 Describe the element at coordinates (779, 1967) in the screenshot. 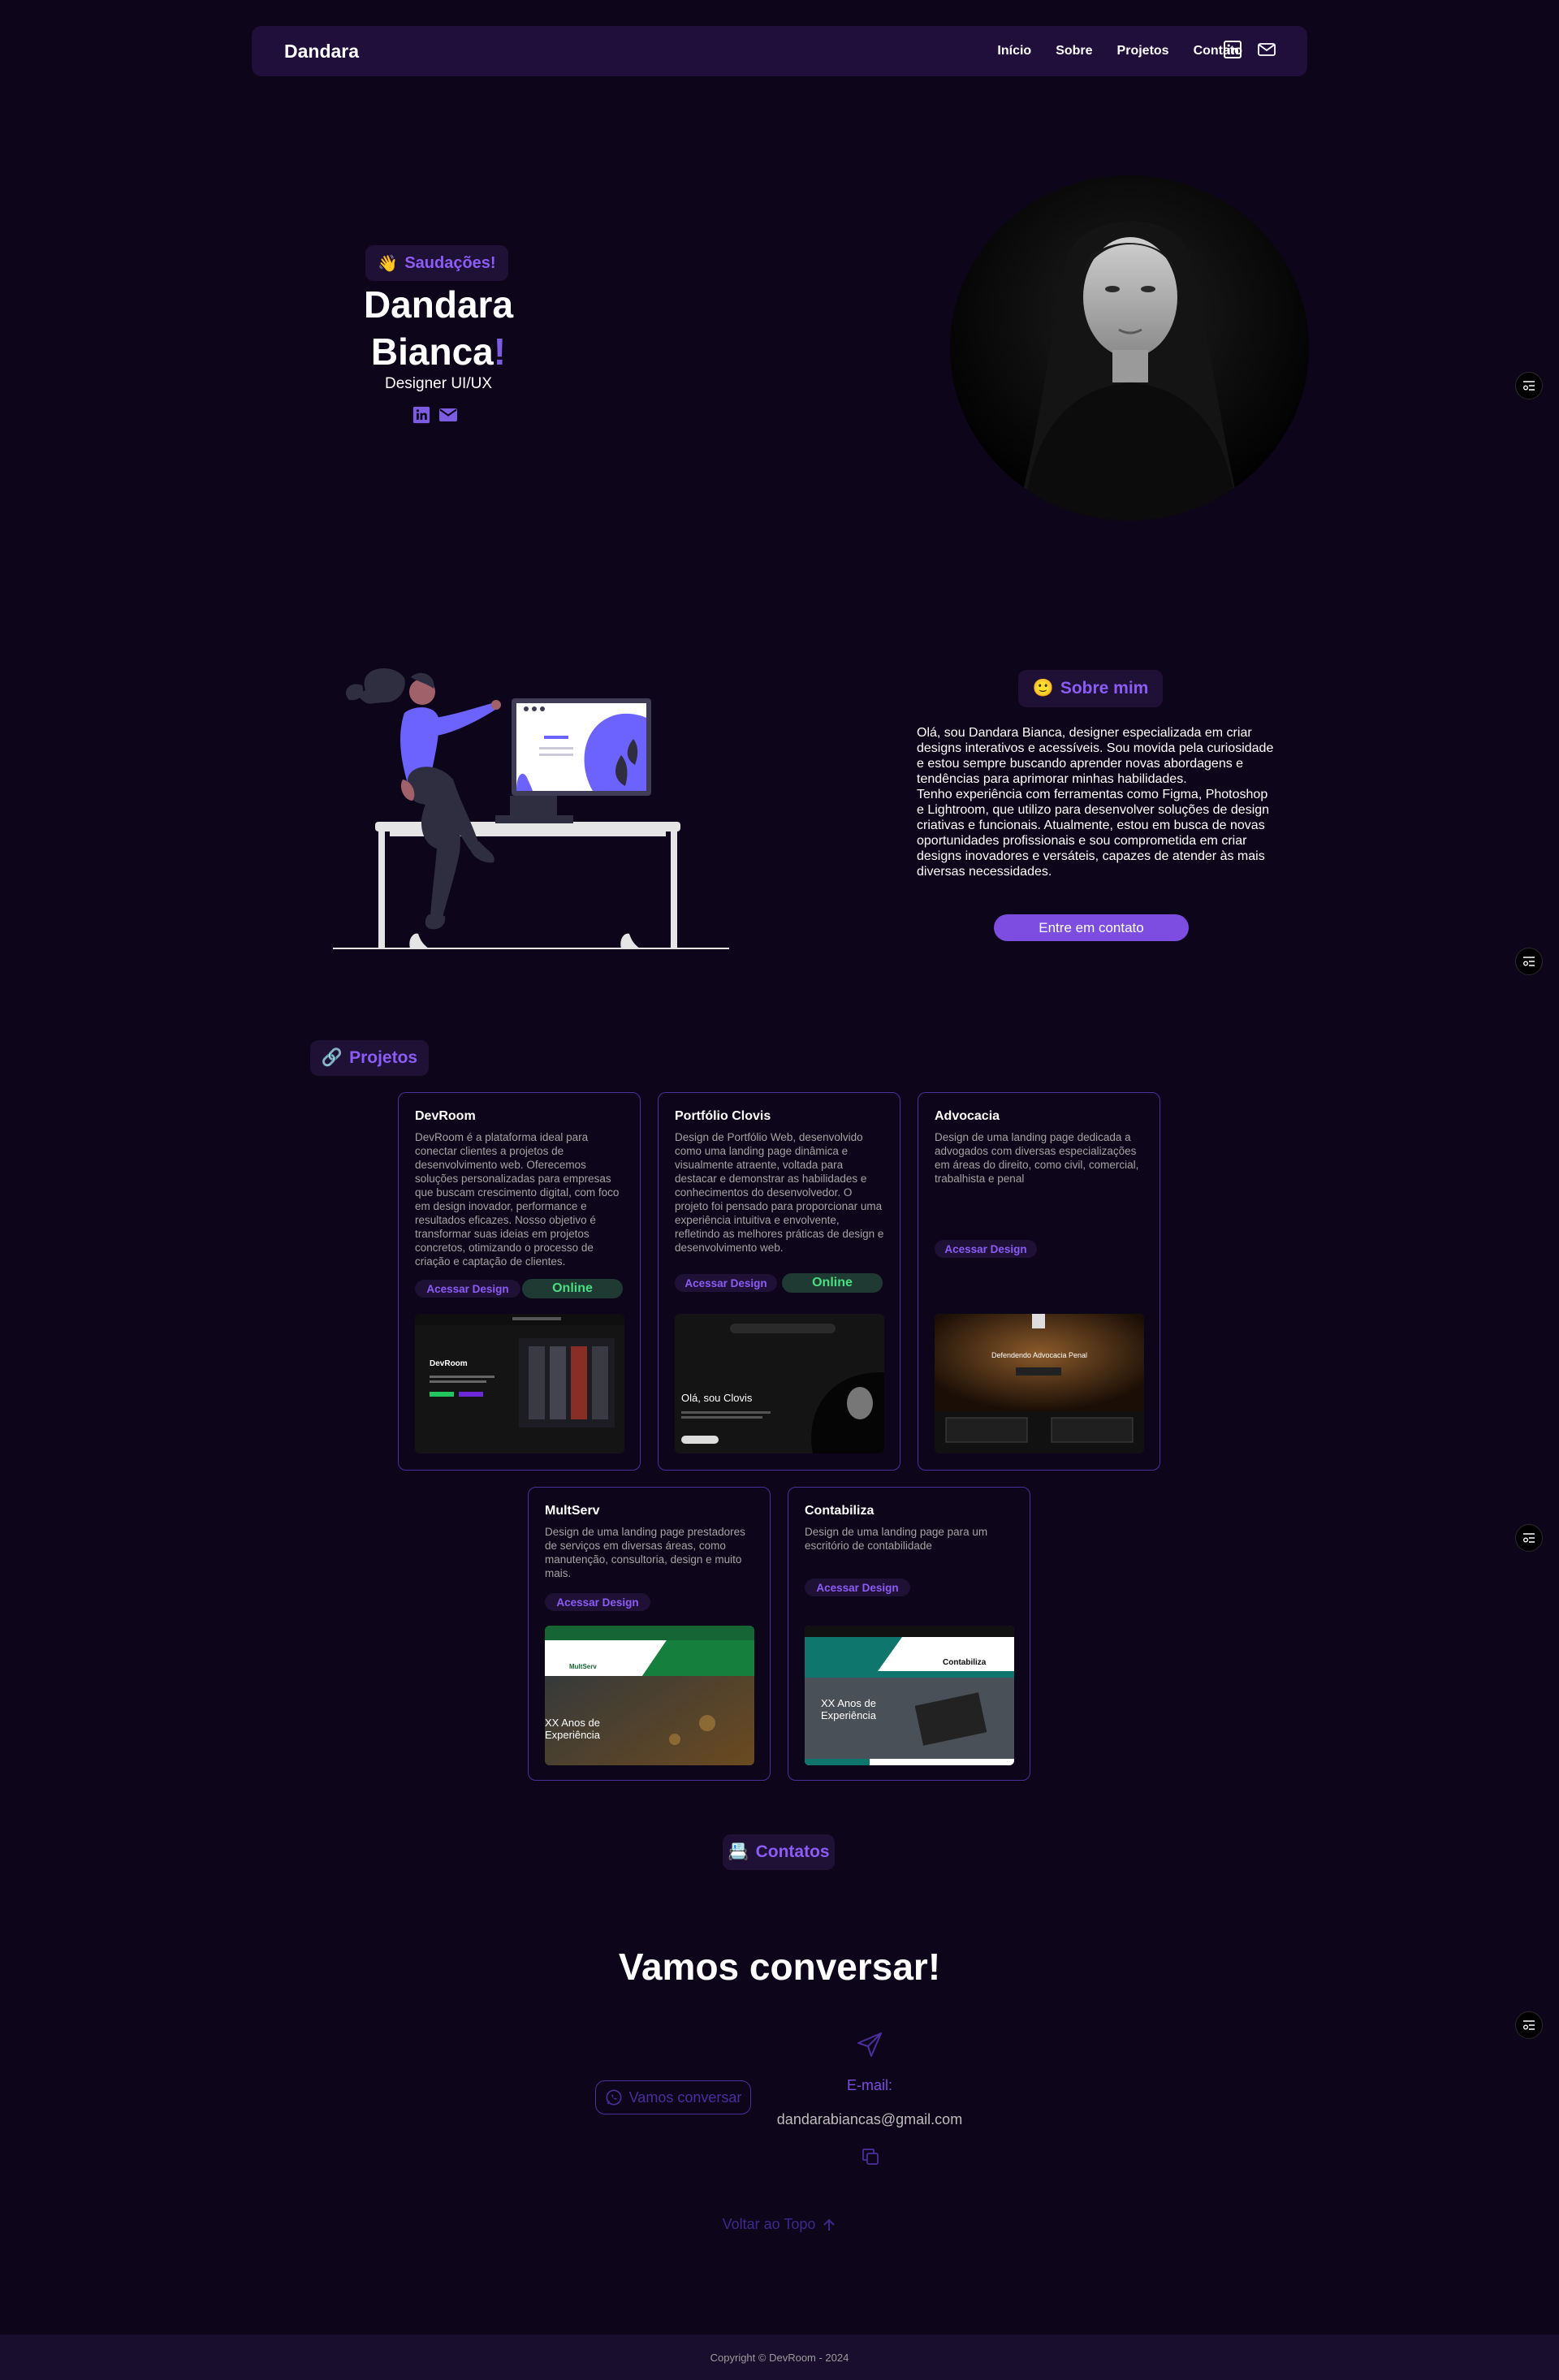

I see `contact-title: Vamos conversar!` at that location.